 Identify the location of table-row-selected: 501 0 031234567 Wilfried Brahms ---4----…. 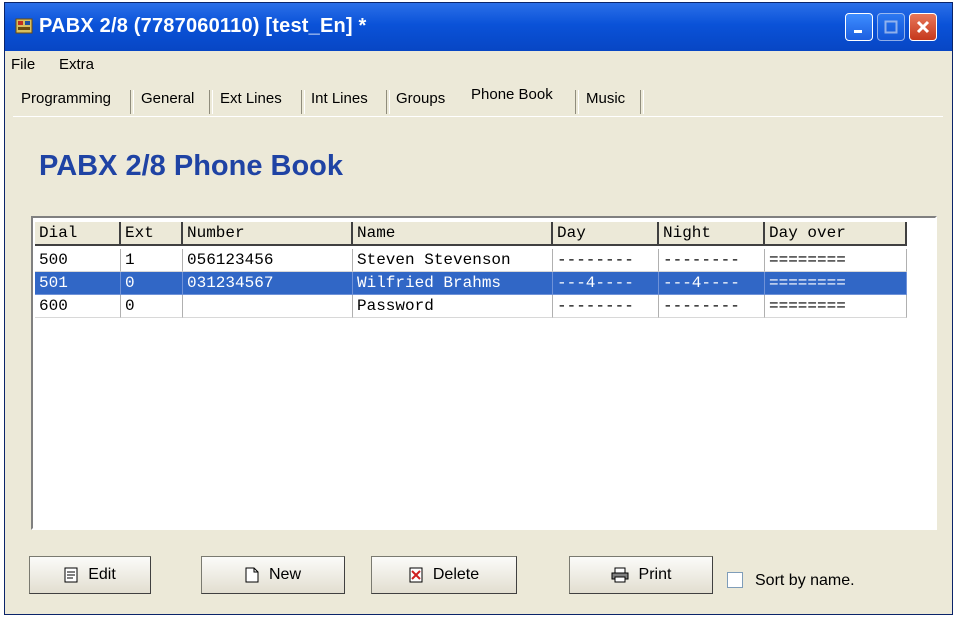
(471, 283).